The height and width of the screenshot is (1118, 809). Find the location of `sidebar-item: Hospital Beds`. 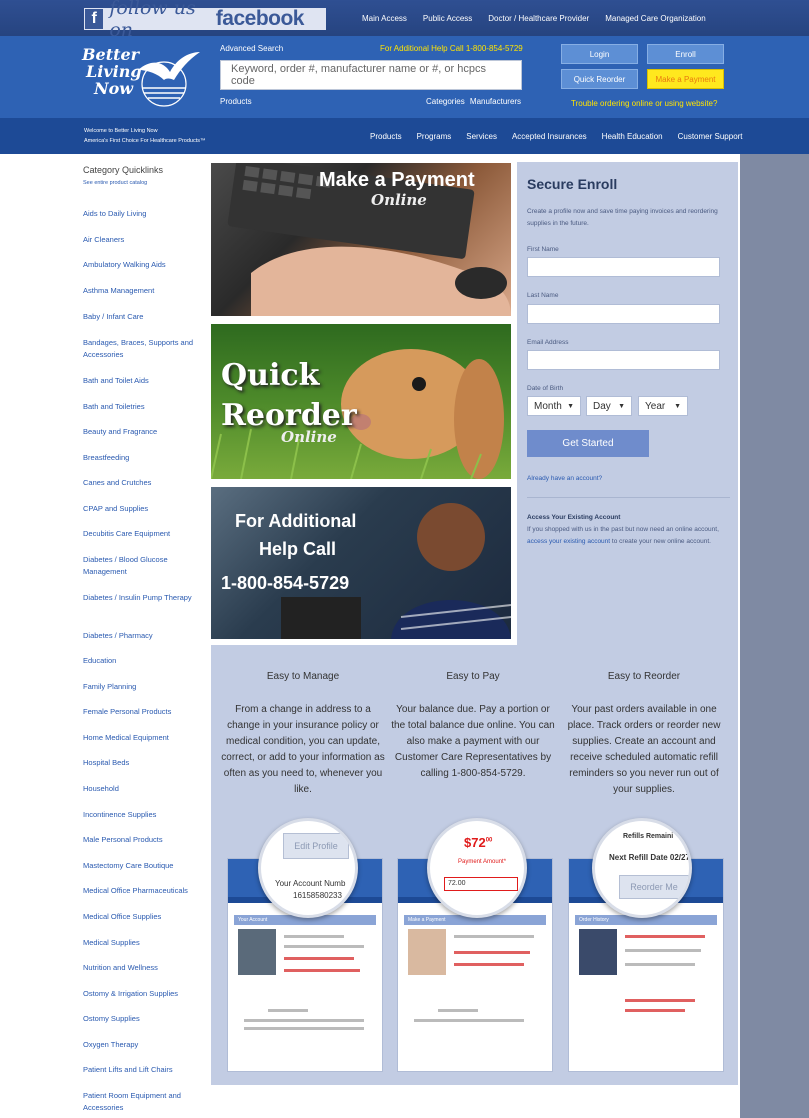

sidebar-item: Hospital Beds is located at coordinates (143, 763).